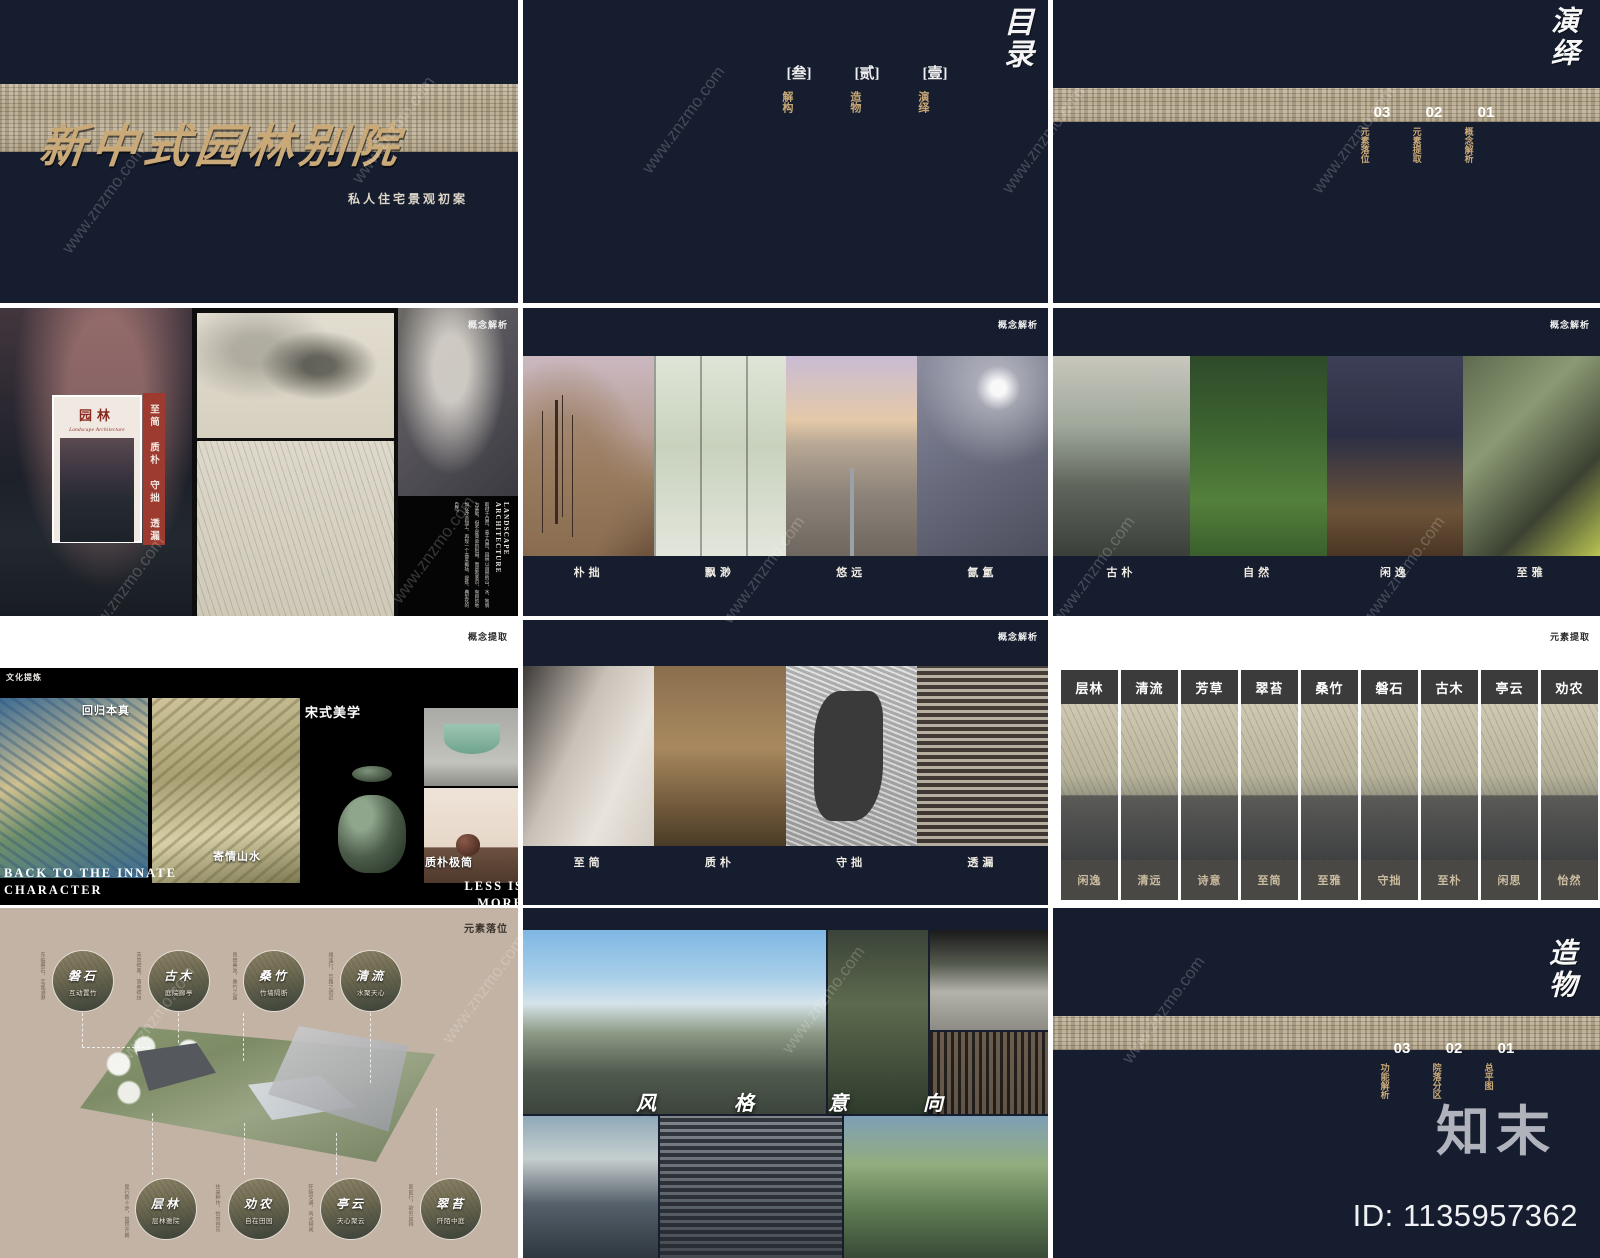 The height and width of the screenshot is (1258, 1600). What do you see at coordinates (1449, 687) in the screenshot?
I see `element-name: 古木` at bounding box center [1449, 687].